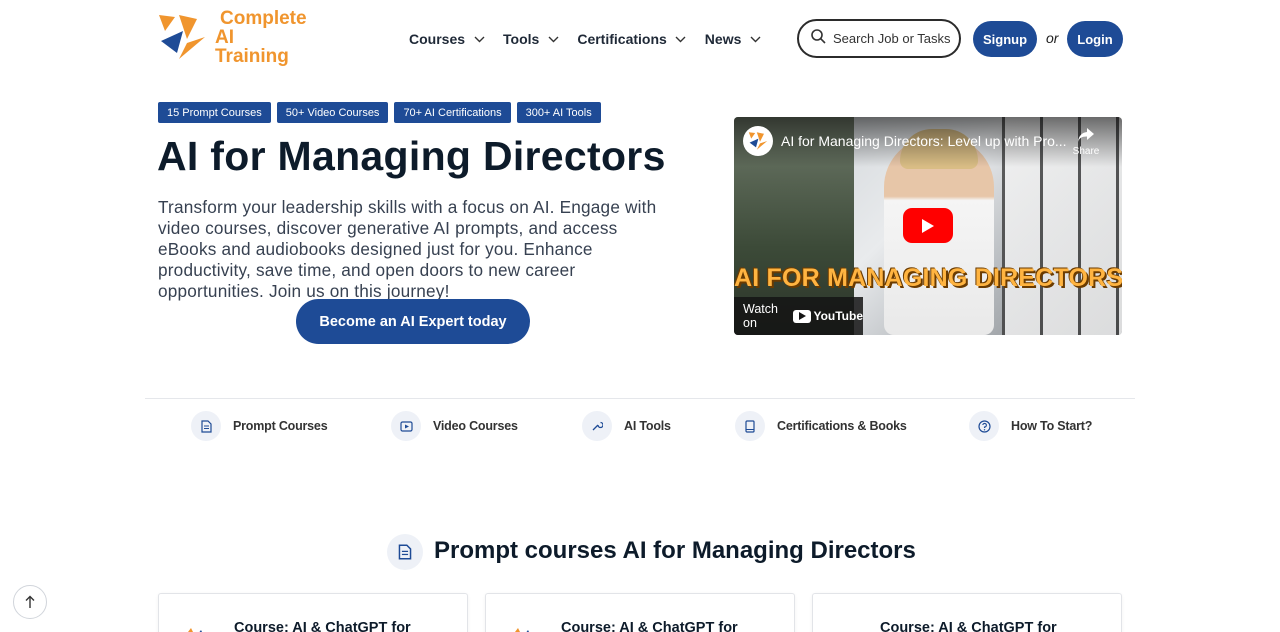 Image resolution: width=1280 pixels, height=632 pixels. I want to click on arrow-up-icon, so click(30, 601).